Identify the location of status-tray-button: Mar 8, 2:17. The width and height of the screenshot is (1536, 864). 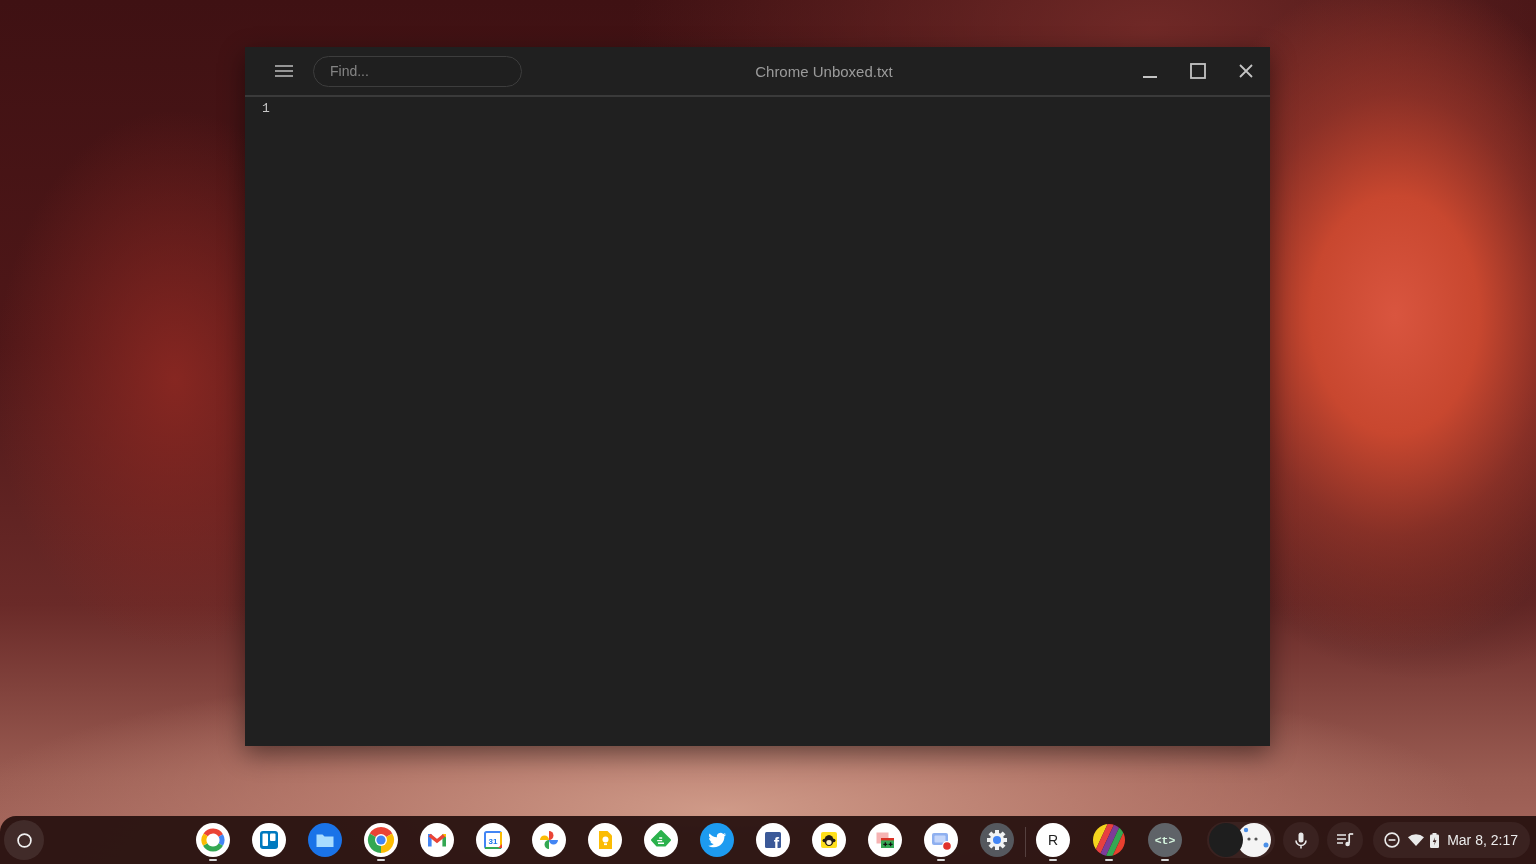
(1451, 840).